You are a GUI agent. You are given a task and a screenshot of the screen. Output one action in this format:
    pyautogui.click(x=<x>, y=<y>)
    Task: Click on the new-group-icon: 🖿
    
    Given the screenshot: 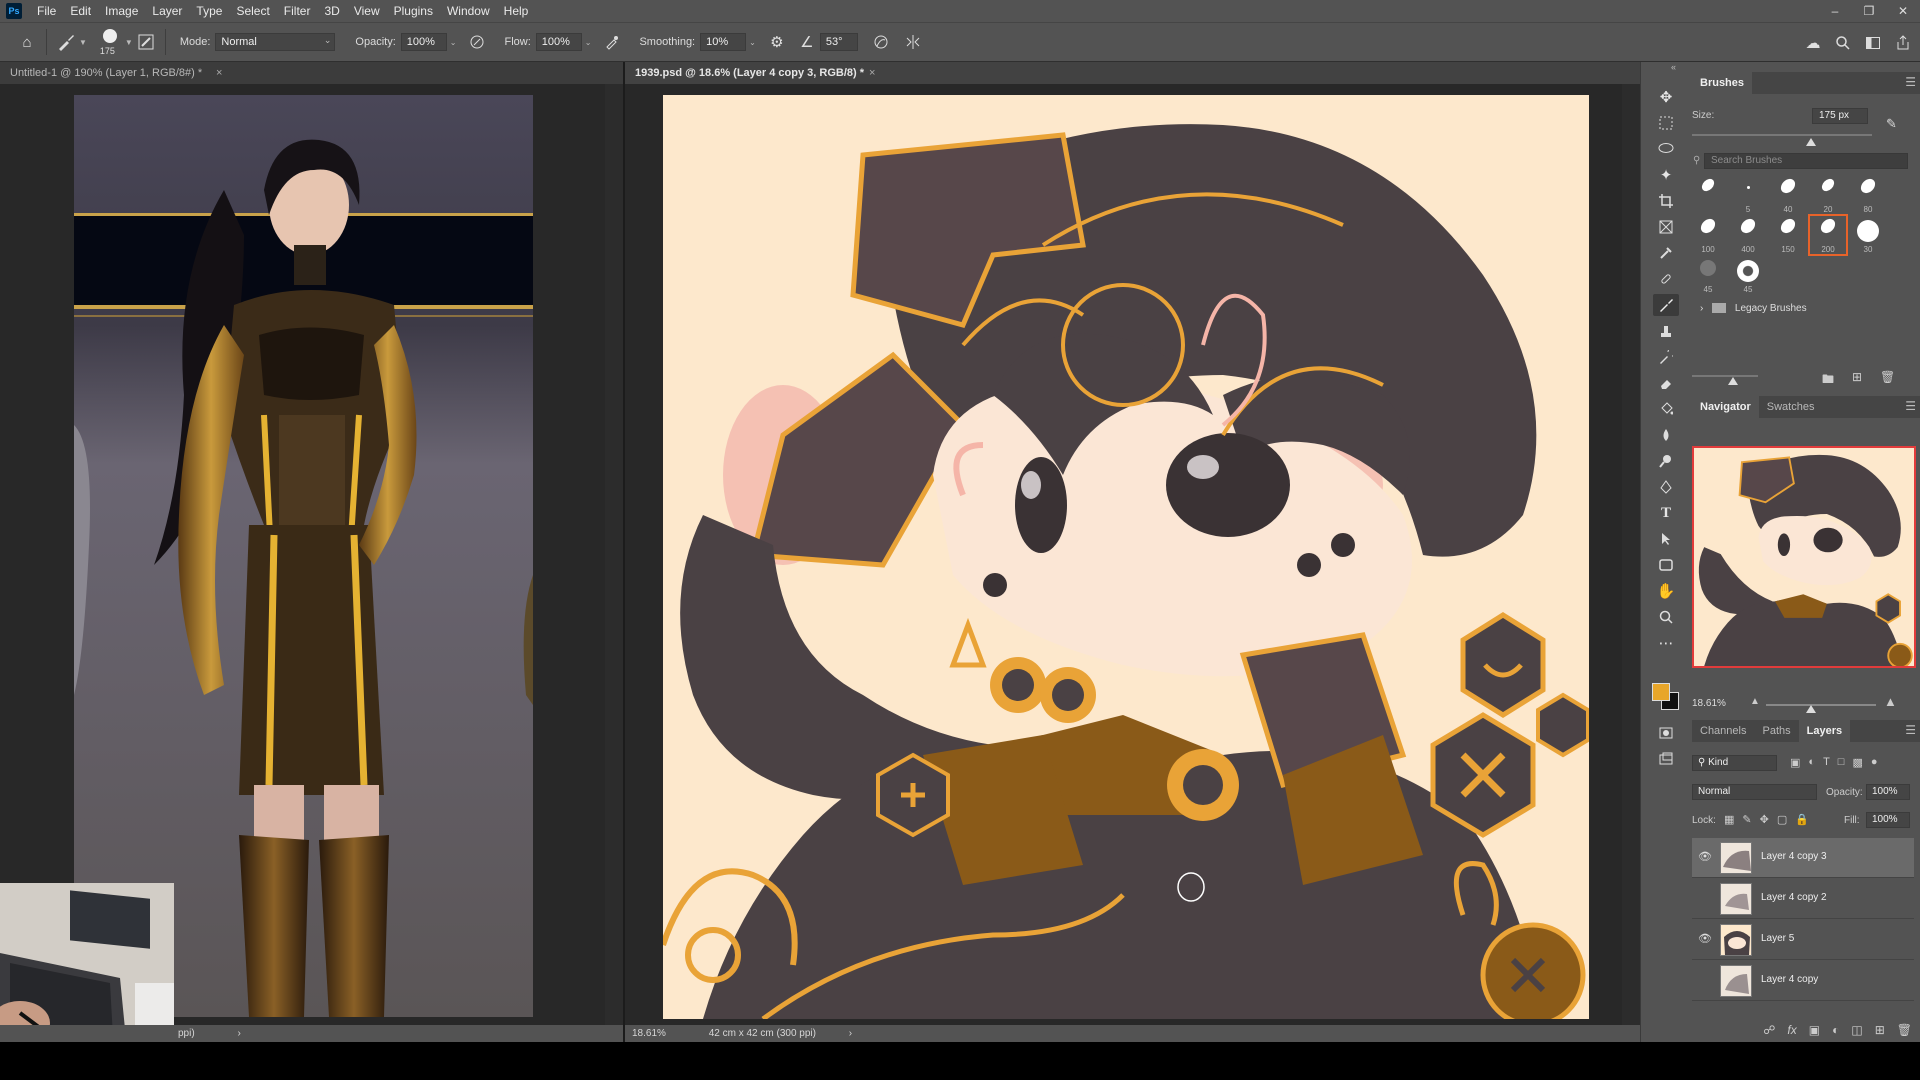 What is the action you would take?
    pyautogui.click(x=1828, y=380)
    